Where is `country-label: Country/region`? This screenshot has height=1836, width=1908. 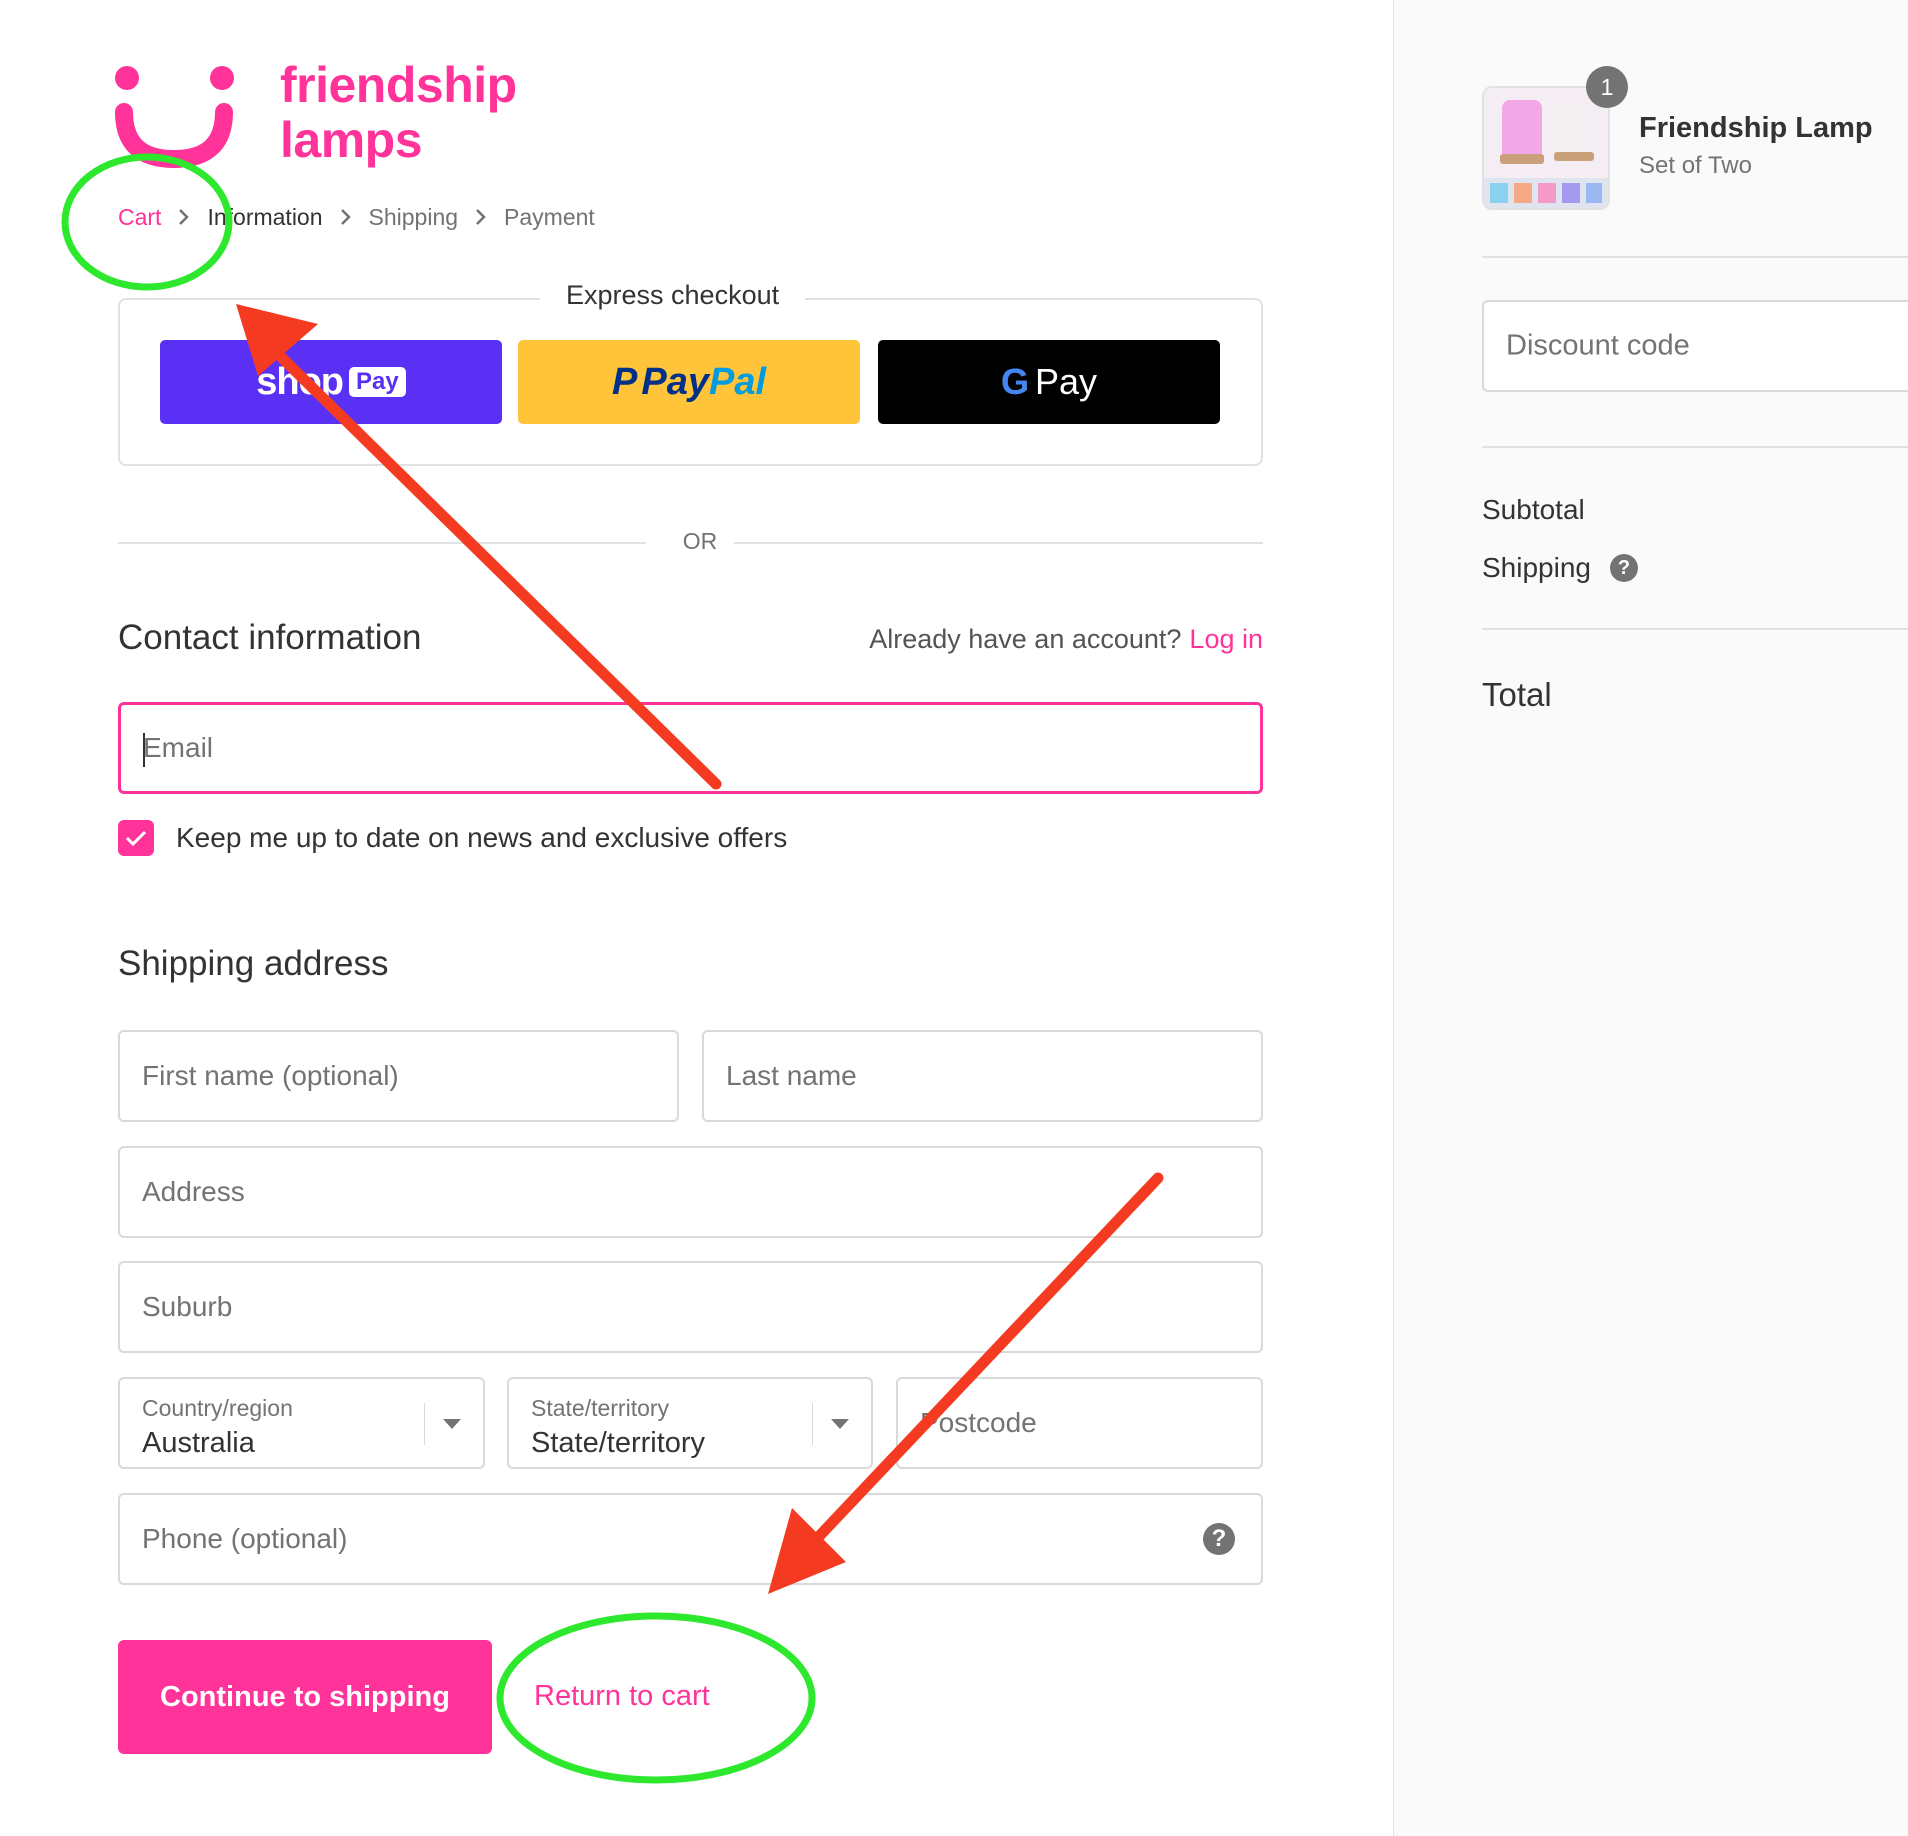
country-label: Country/region is located at coordinates (217, 1408).